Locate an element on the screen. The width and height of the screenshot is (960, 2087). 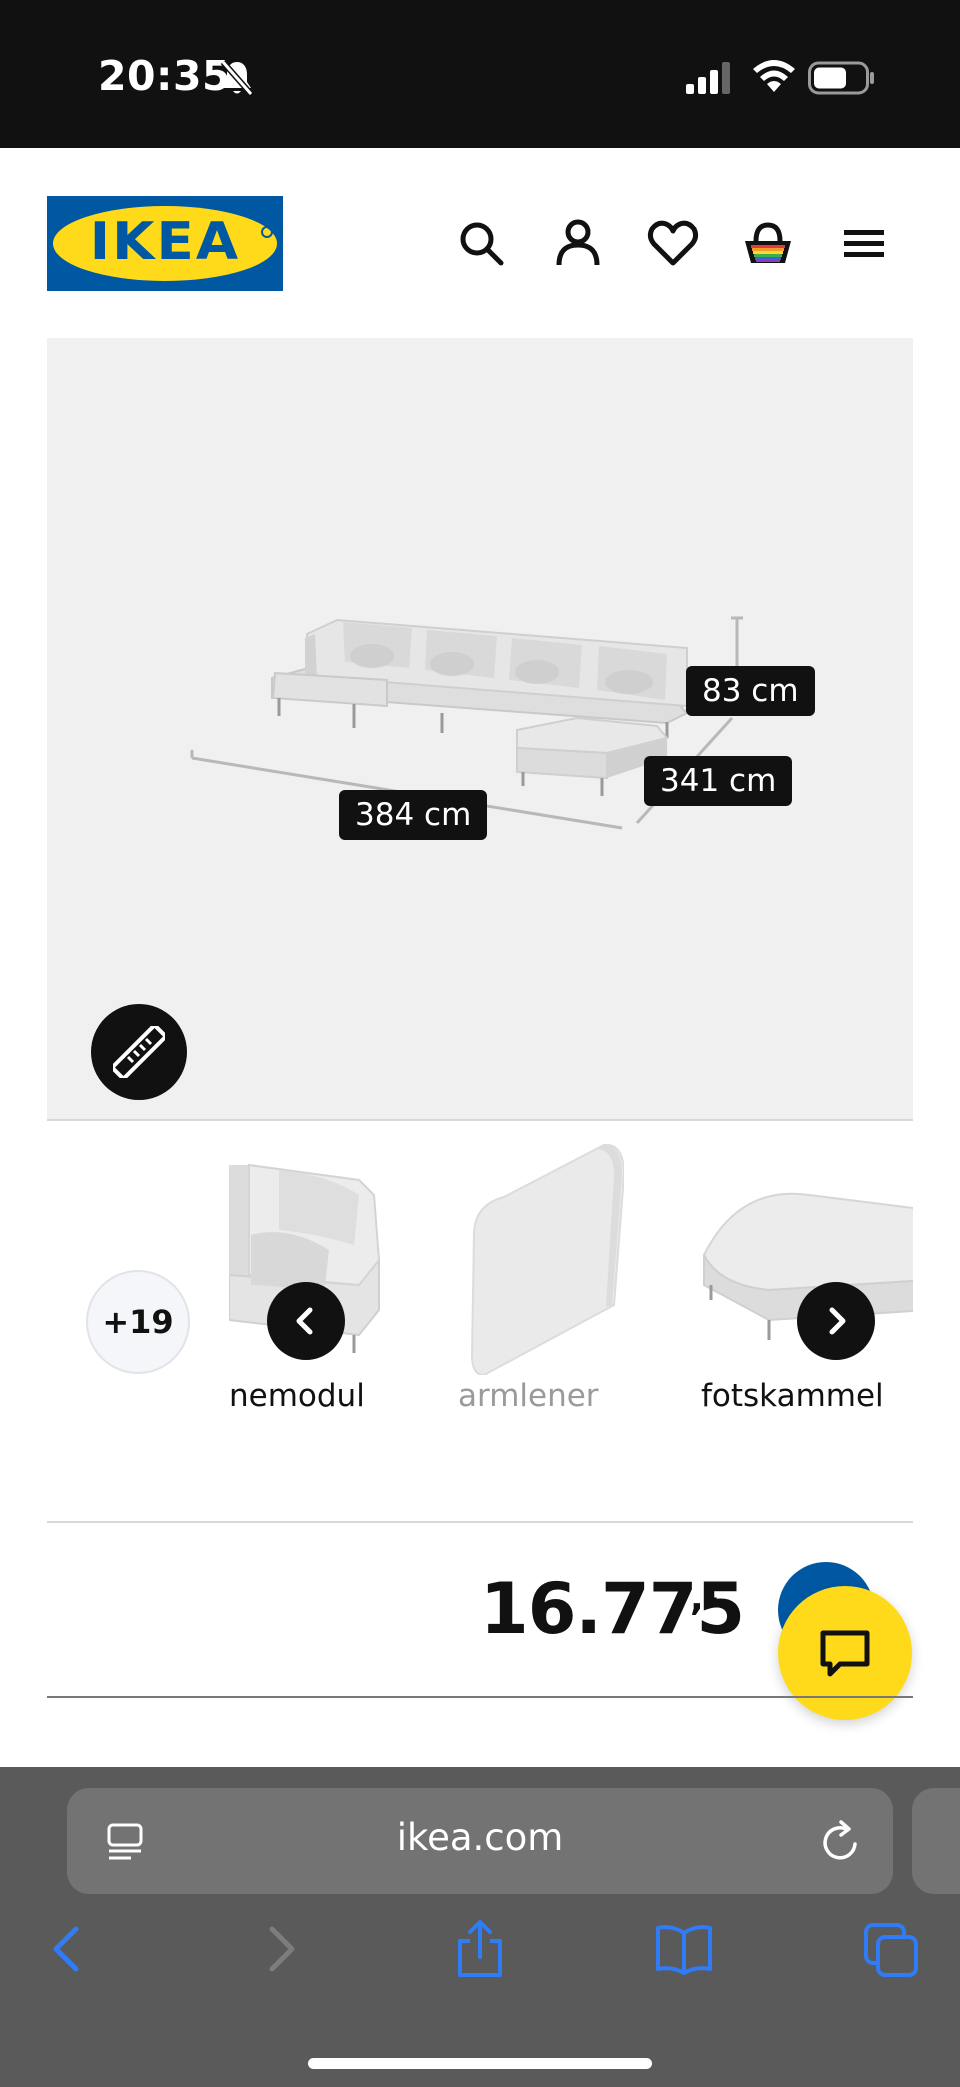
account-icon is located at coordinates (578, 243).